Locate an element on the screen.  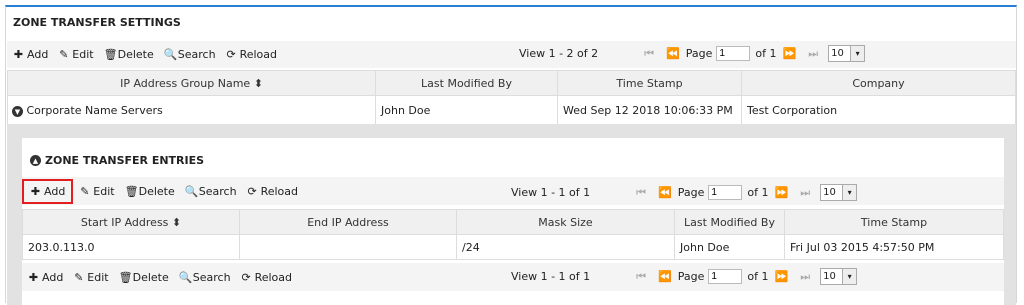
col-mask-size: Mask Size is located at coordinates (565, 222).